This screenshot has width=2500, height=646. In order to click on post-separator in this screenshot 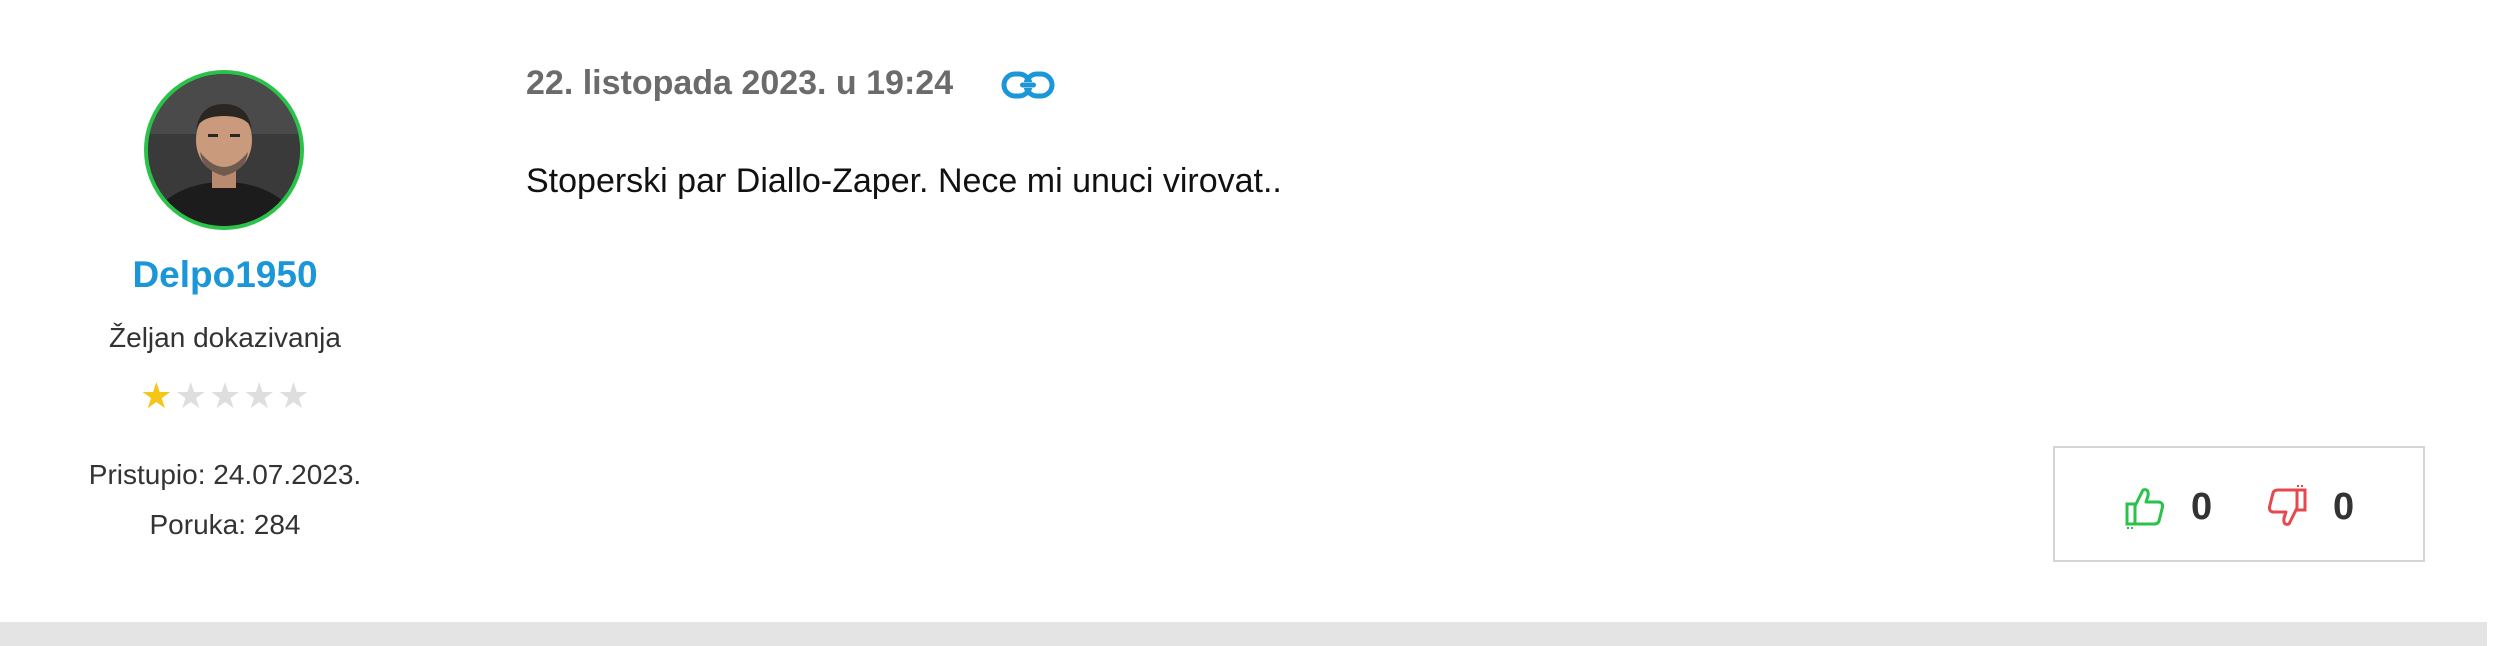, I will do `click(1243, 634)`.